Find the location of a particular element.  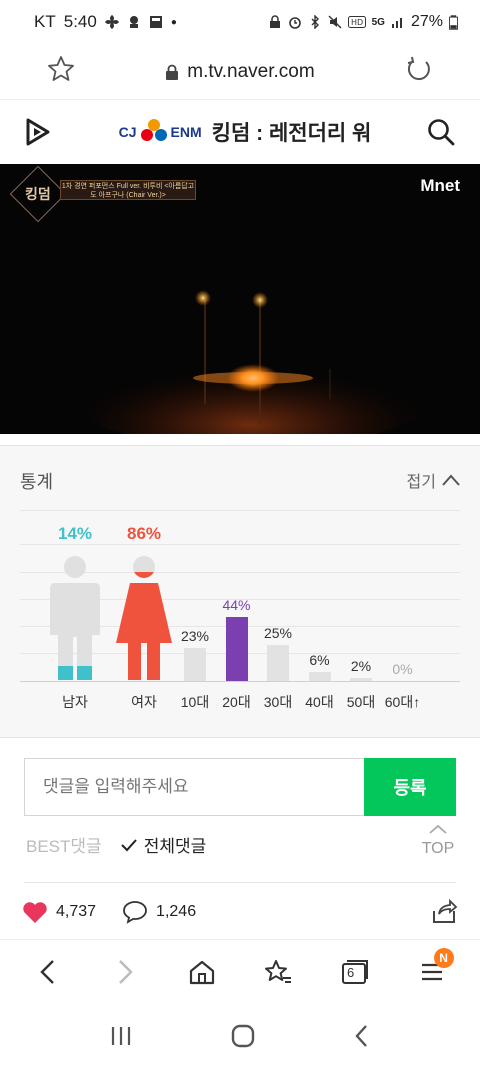

male-figure-icon is located at coordinates (75, 618).